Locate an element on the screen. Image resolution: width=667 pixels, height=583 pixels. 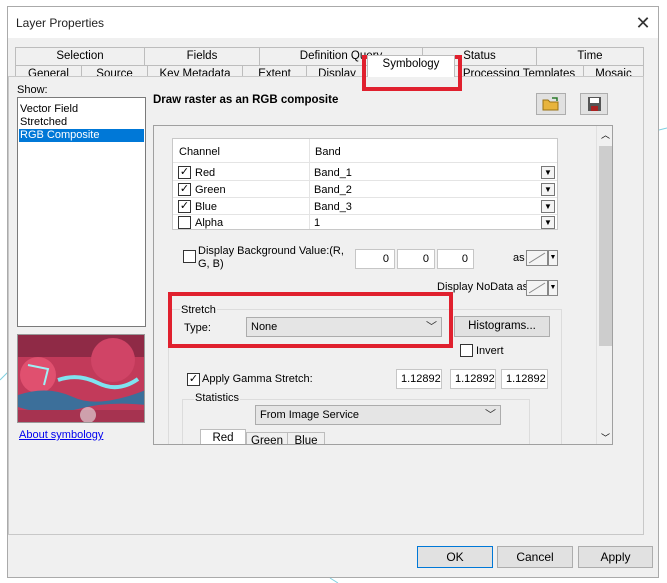
statistics-source-value: From Image Service is located at coordinates (310, 415).